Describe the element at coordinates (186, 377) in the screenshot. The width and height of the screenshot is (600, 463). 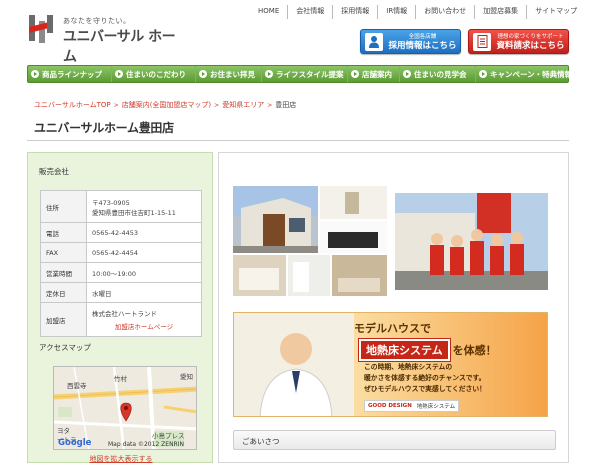
I see `map-label-c: 愛知` at that location.